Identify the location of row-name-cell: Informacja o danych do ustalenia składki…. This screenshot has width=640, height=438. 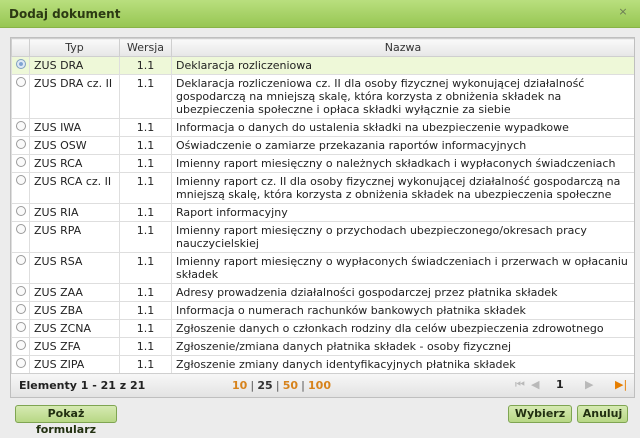
(402, 127).